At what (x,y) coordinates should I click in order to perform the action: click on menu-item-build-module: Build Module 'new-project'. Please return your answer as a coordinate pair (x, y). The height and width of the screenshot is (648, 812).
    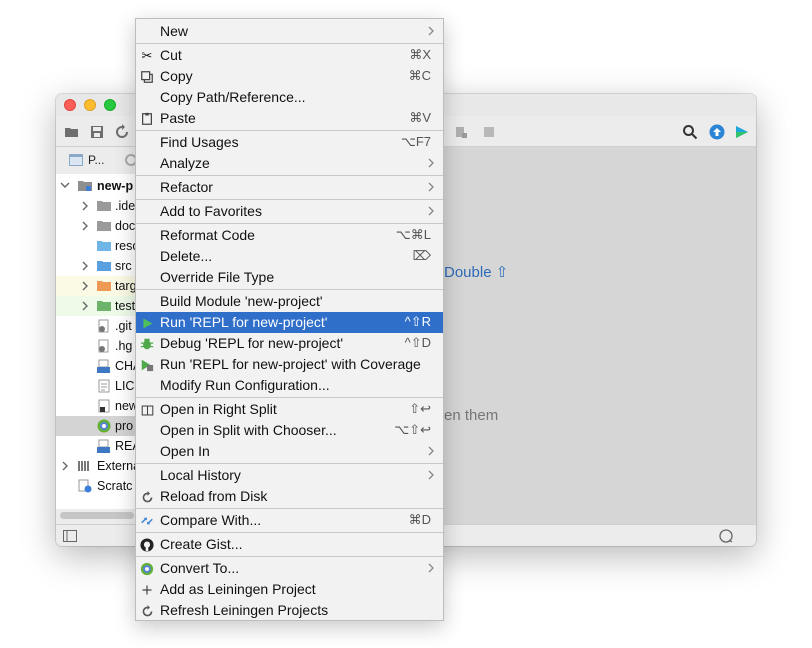
    Looking at the image, I should click on (289, 301).